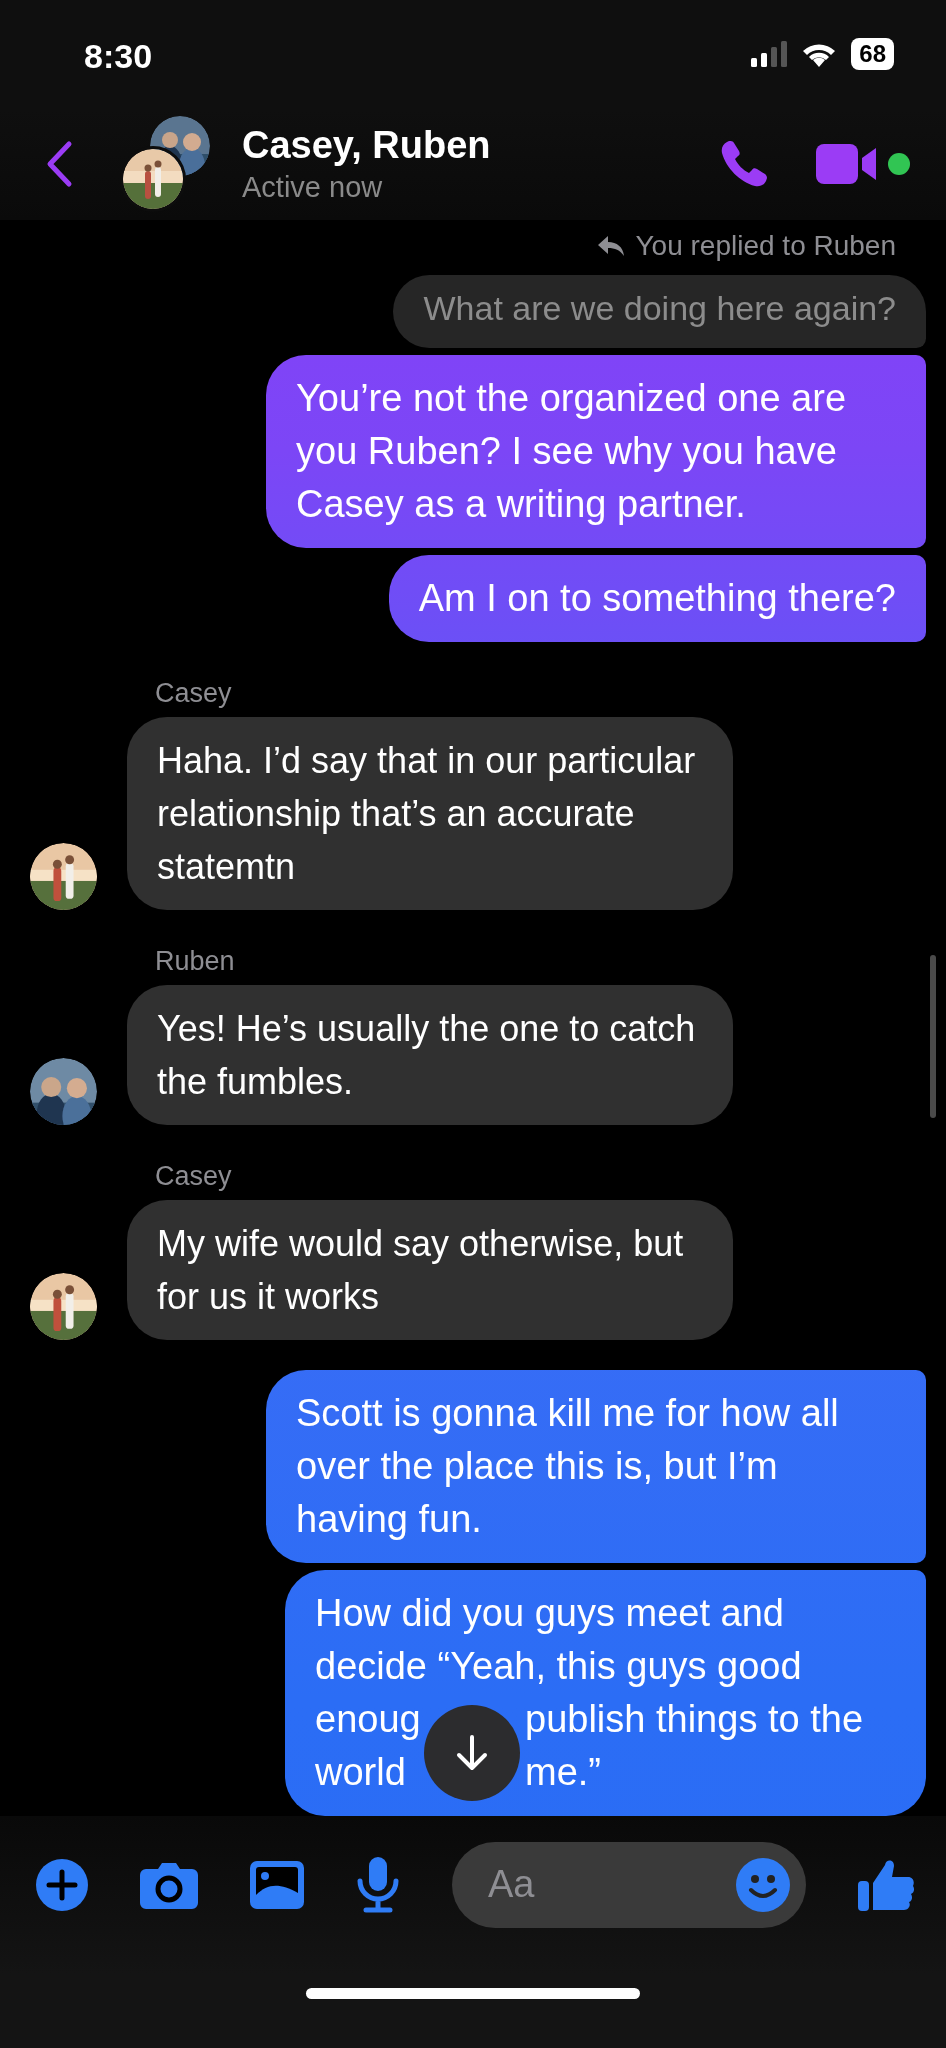  What do you see at coordinates (472, 1752) in the screenshot?
I see `down-arrow-icon` at bounding box center [472, 1752].